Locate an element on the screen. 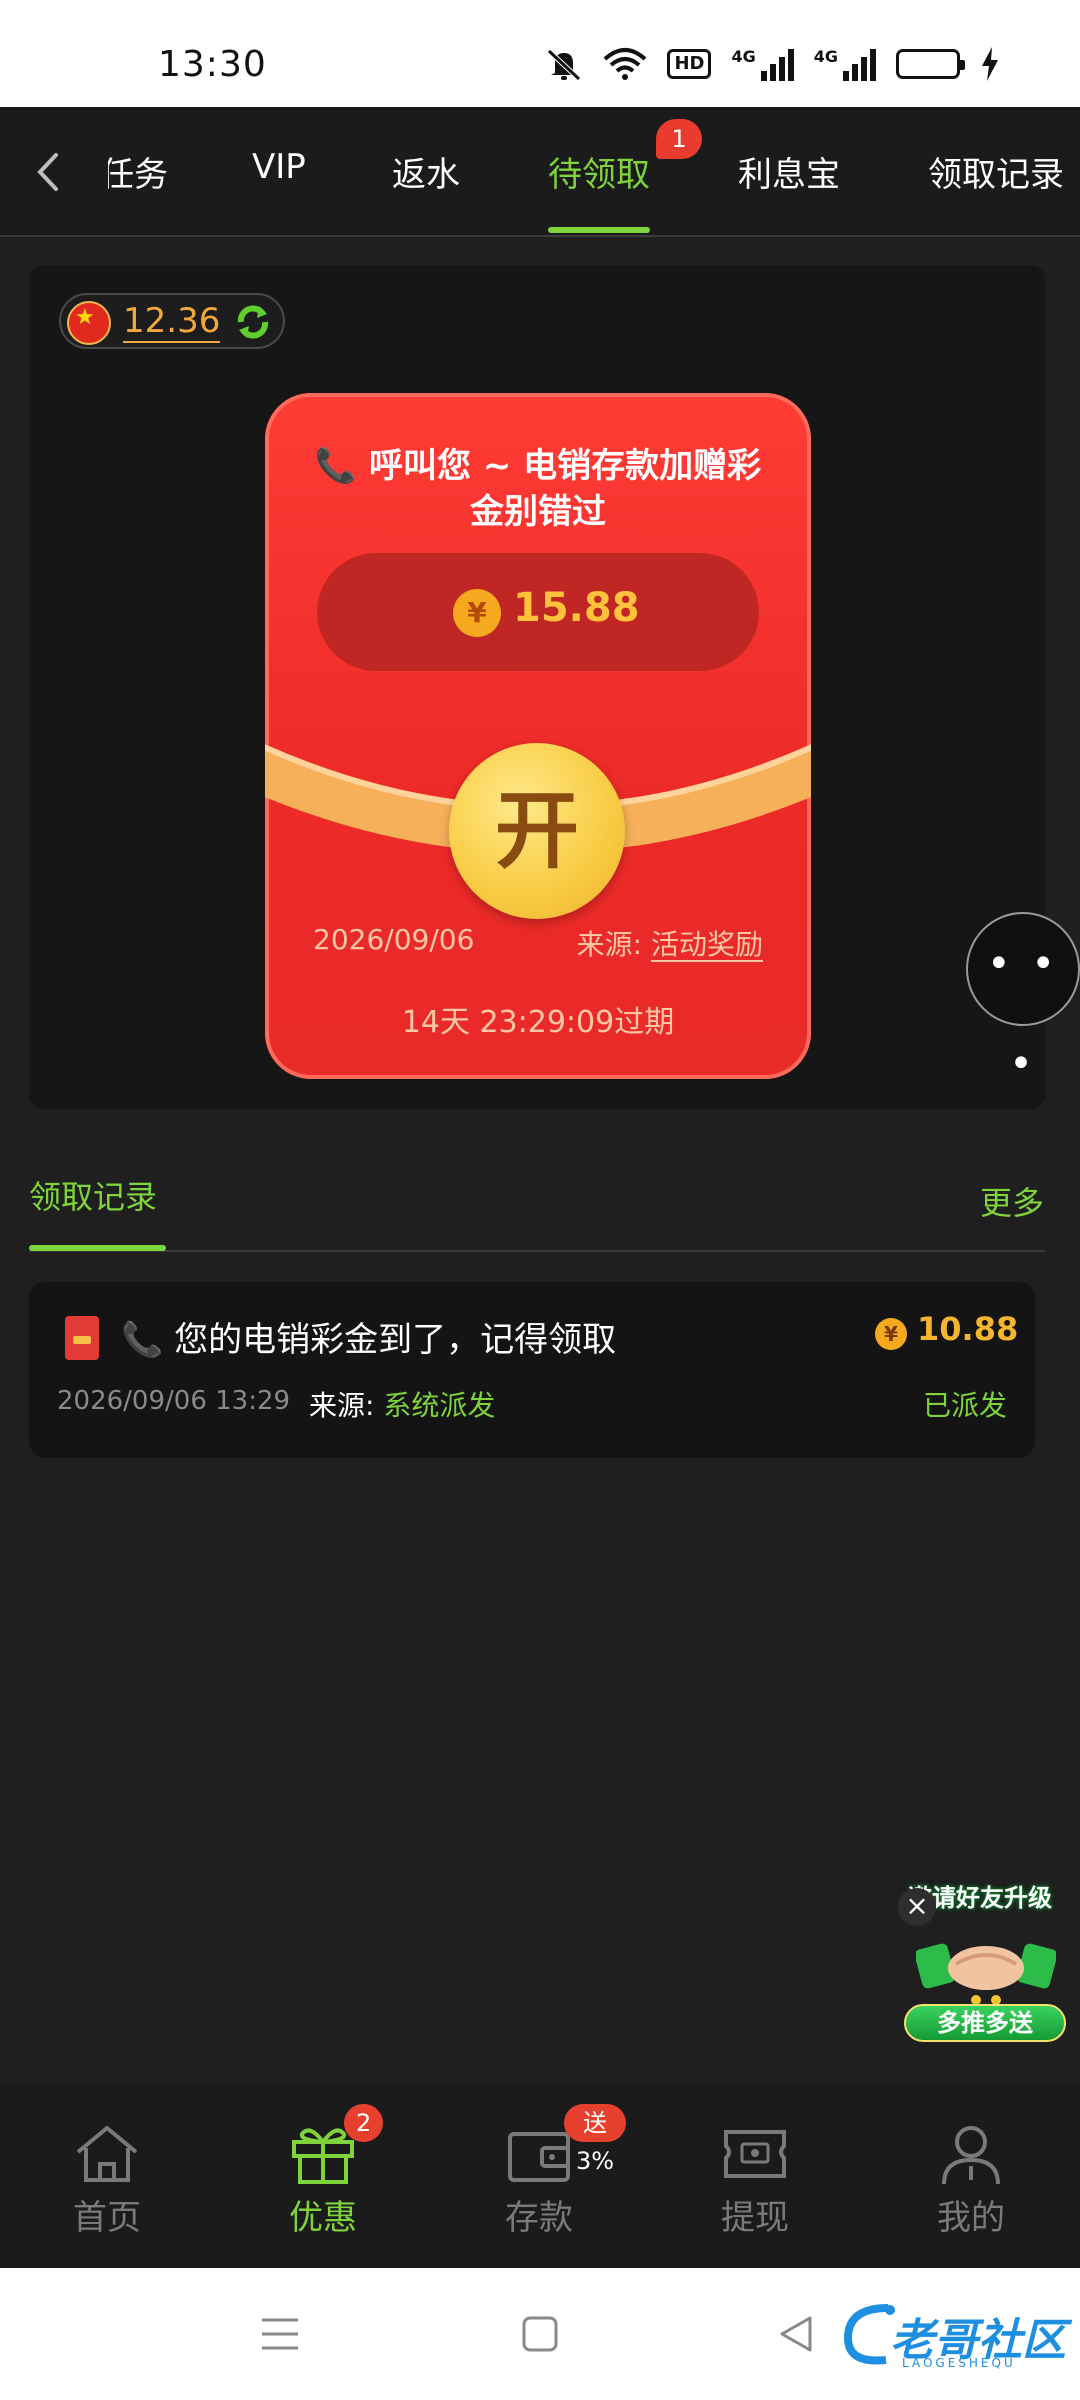  balance-value: 12.36 is located at coordinates (172, 322).